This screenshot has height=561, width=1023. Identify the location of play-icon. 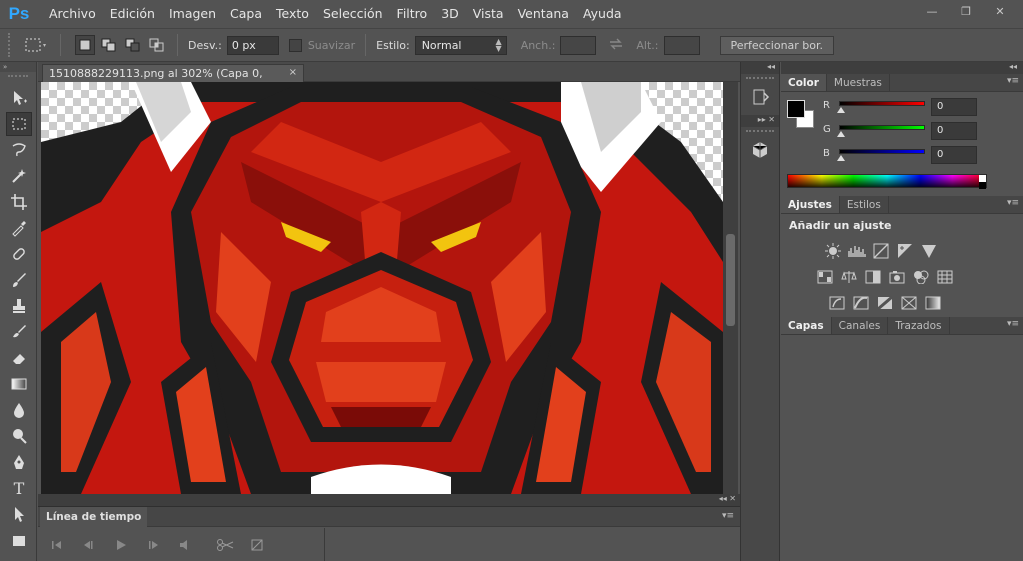
(121, 545).